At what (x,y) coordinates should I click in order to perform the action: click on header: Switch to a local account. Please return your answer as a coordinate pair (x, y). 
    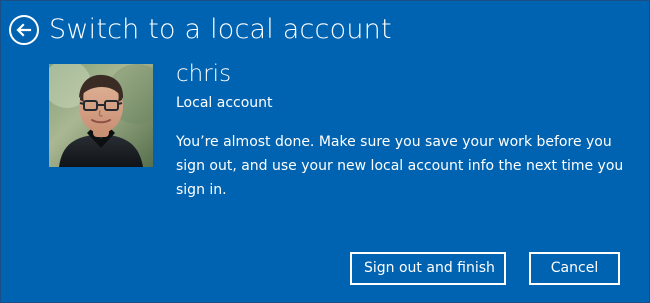
    Looking at the image, I should click on (200, 30).